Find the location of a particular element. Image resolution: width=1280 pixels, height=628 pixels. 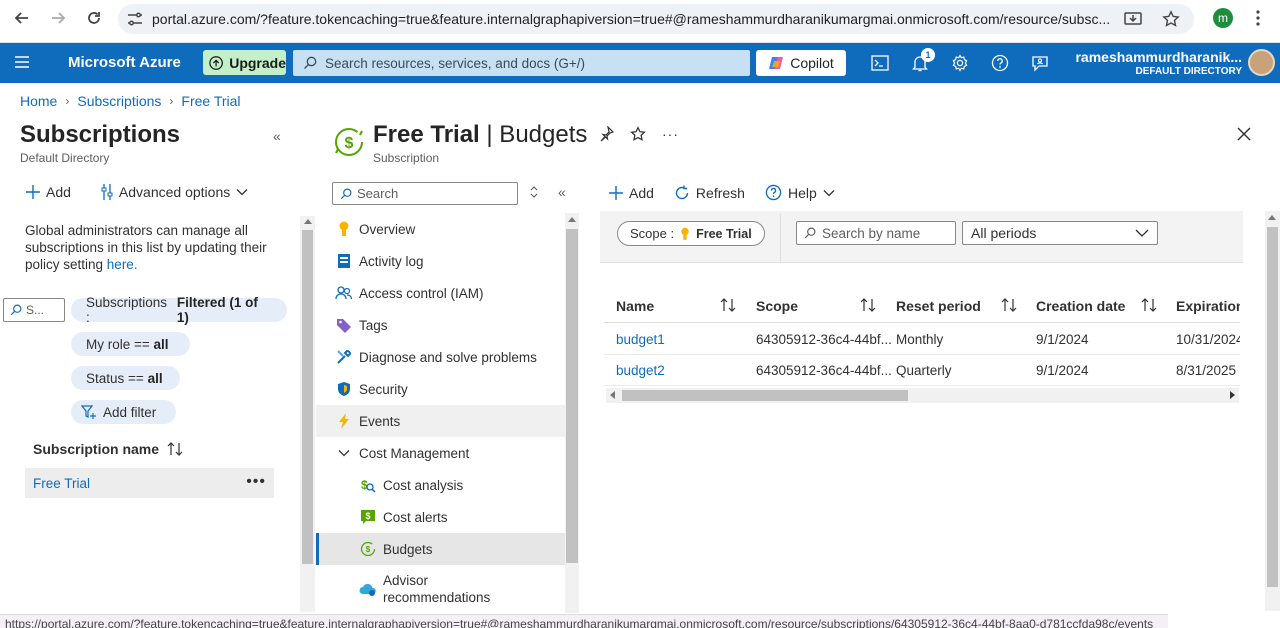

profile-avatar: m is located at coordinates (1223, 18).